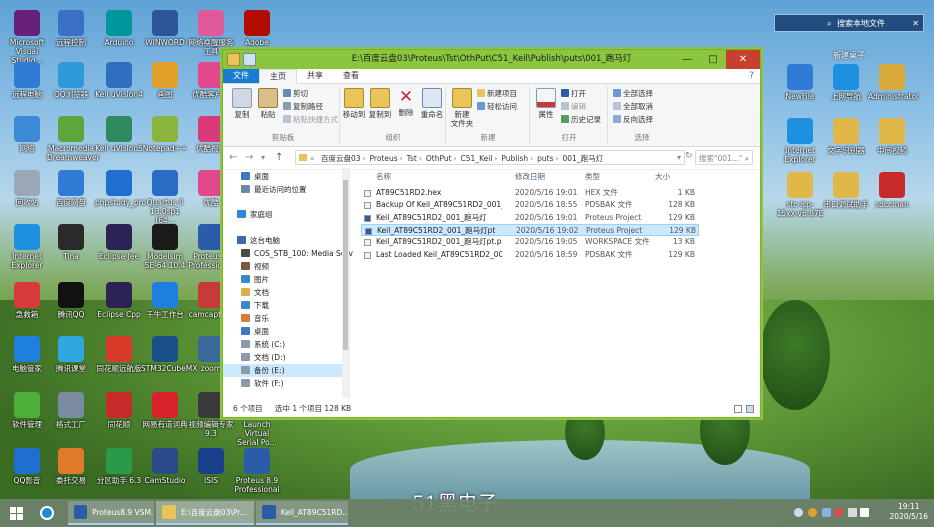  Describe the element at coordinates (263, 157) in the screenshot. I see `recent-dropdown-icon: ▾` at that location.